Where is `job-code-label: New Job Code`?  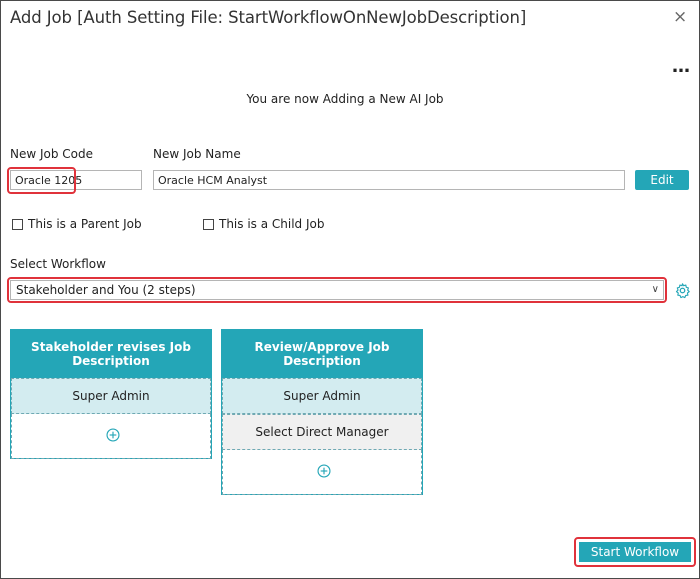 job-code-label: New Job Code is located at coordinates (52, 154).